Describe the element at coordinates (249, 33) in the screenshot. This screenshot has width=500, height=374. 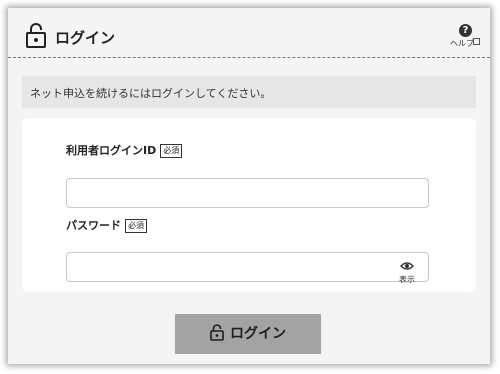
I see `dialog-header: ログイン ? ヘルプ` at that location.